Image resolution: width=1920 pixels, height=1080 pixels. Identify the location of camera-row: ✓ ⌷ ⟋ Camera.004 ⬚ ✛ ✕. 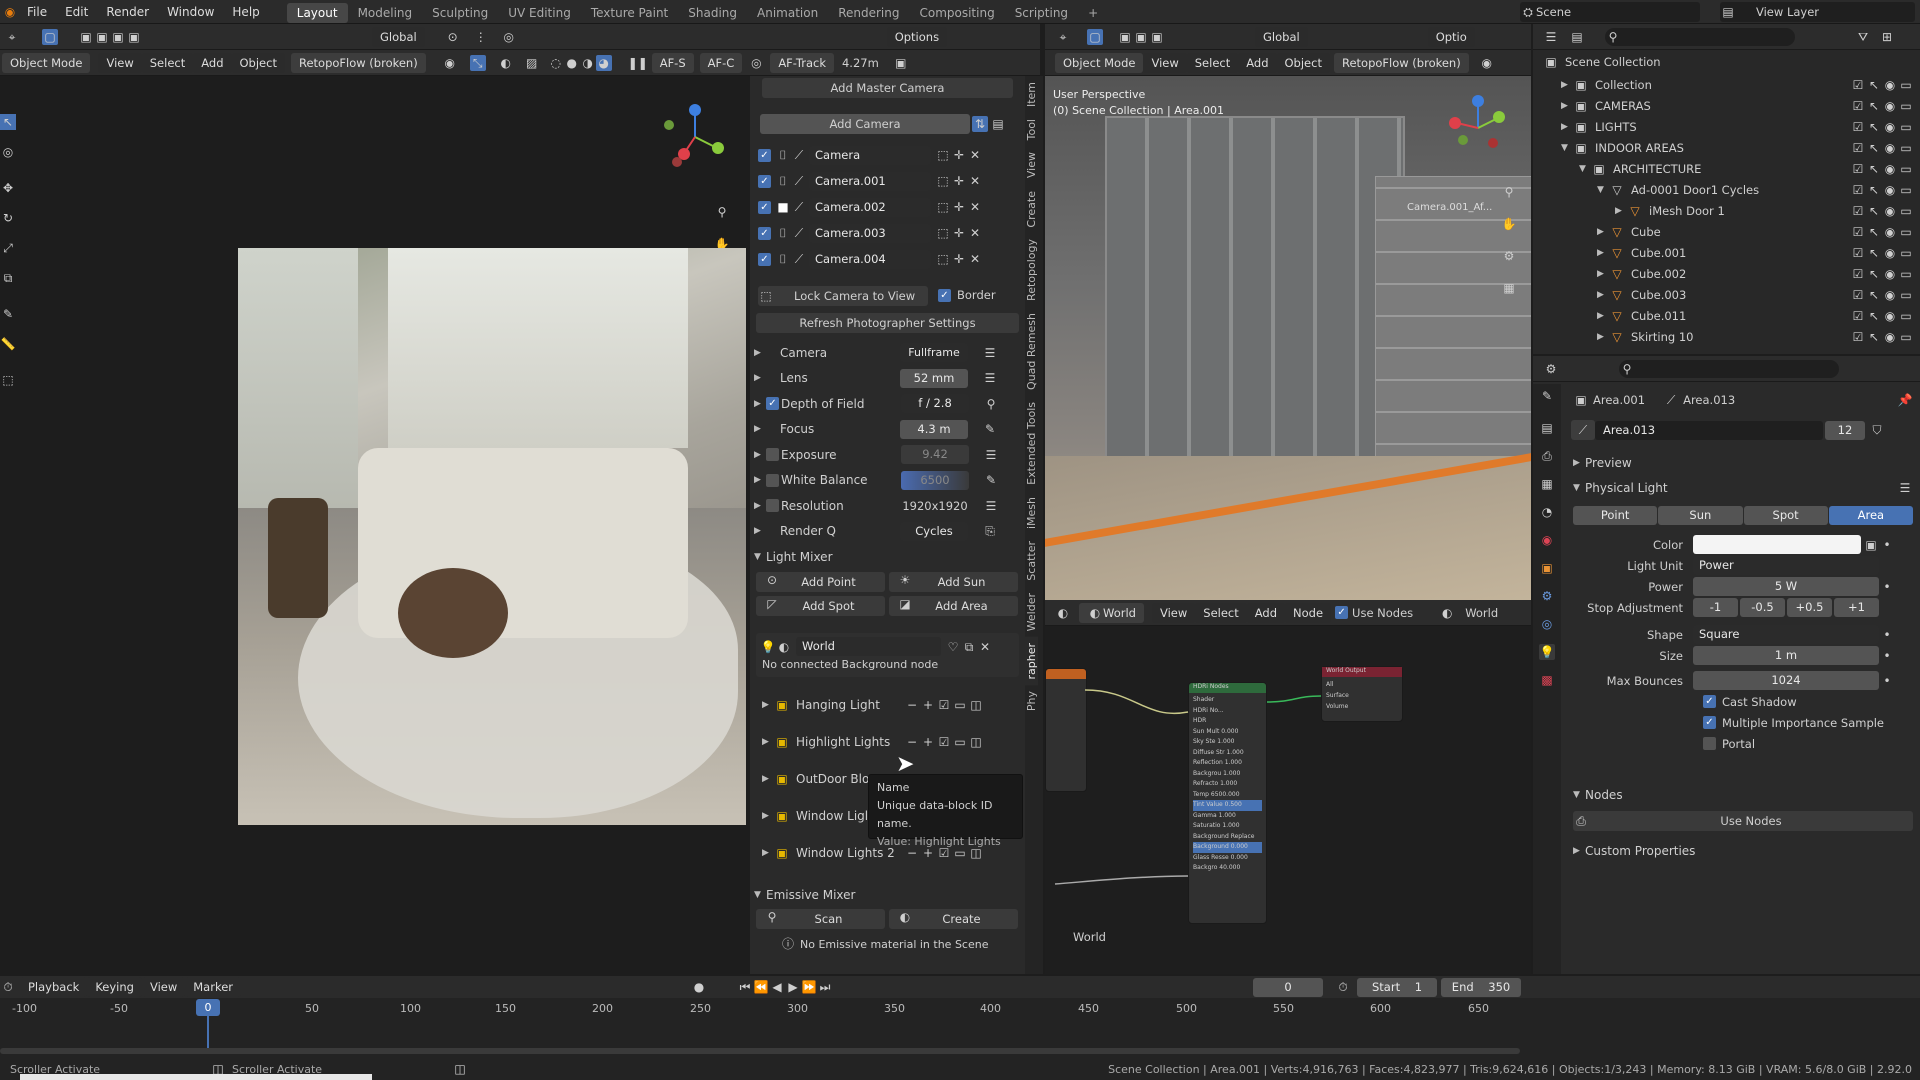
(888, 259).